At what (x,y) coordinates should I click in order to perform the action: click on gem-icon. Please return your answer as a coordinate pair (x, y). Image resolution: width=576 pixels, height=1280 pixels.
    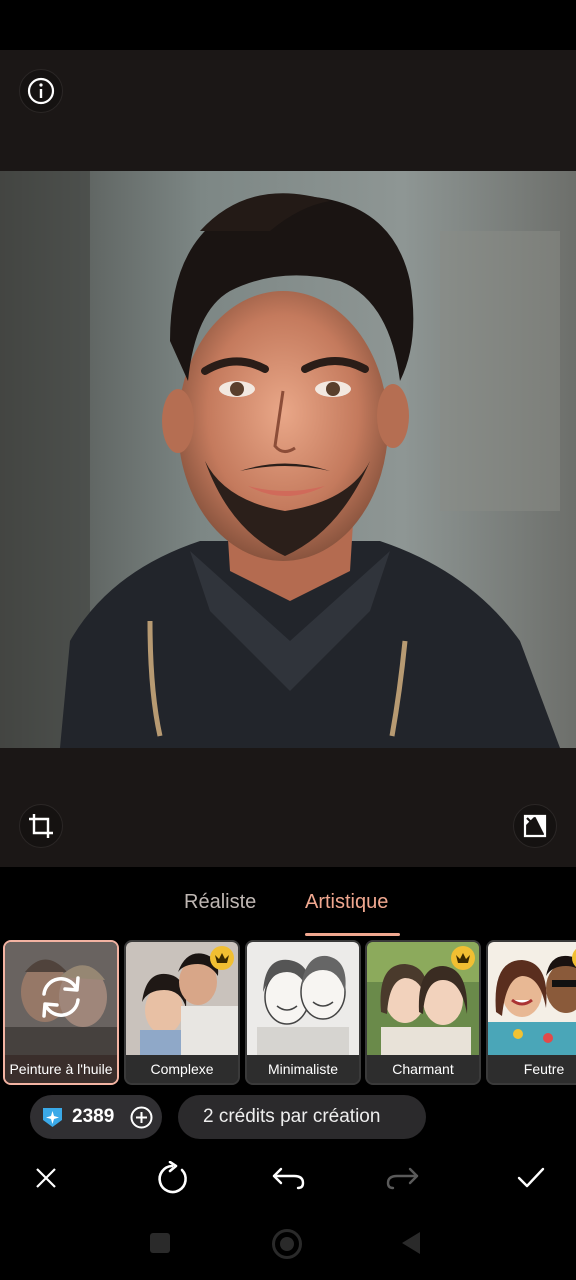
    Looking at the image, I should click on (52, 1117).